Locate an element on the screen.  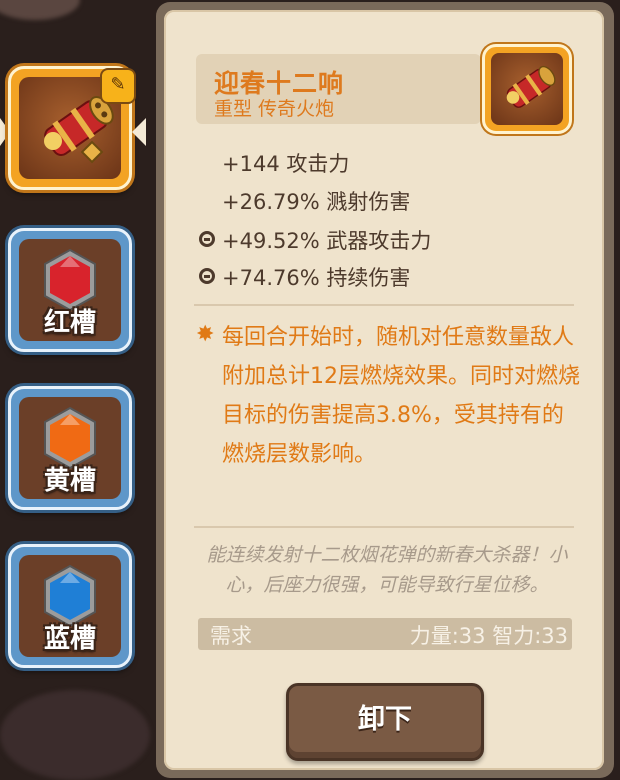
gem-slot-yellow: 黄槽 is located at coordinates (70, 448).